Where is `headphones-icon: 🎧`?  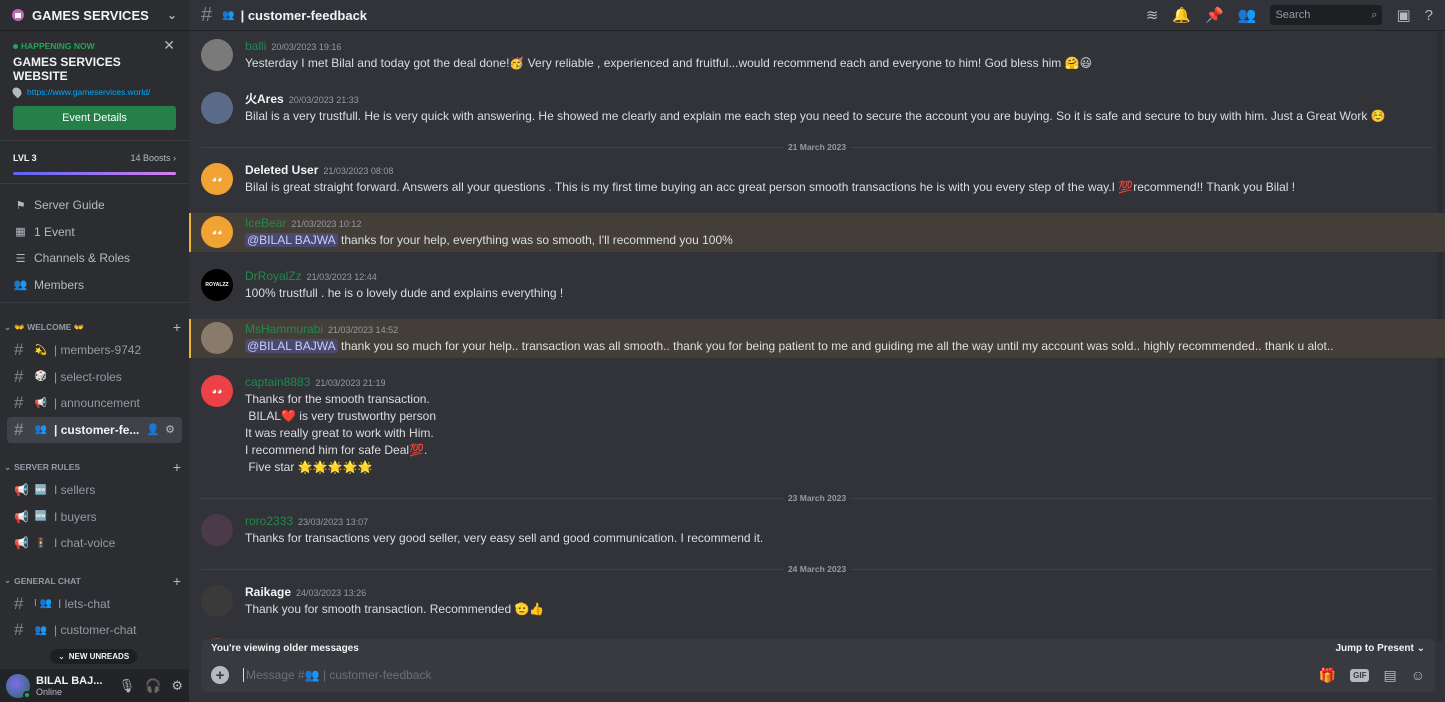
headphones-icon: 🎧 is located at coordinates (153, 686).